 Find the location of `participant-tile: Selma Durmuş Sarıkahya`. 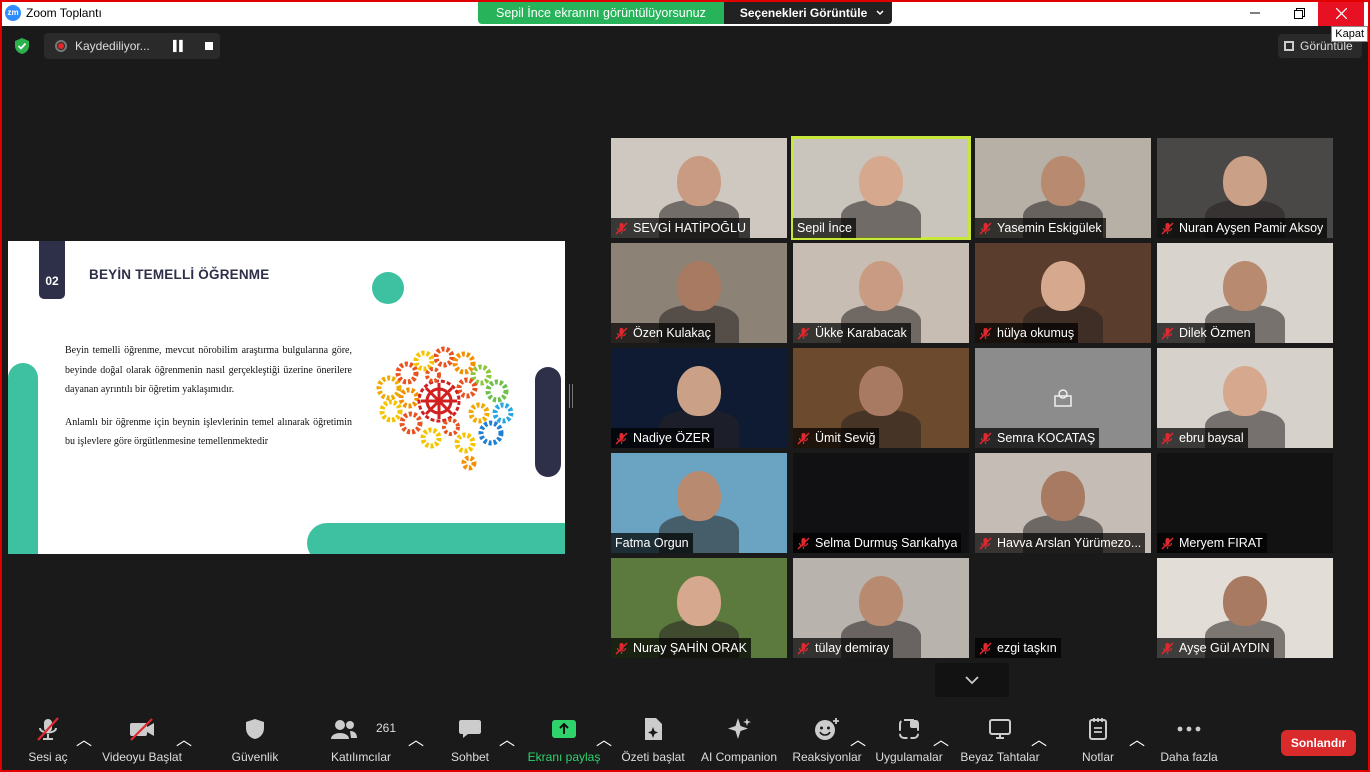

participant-tile: Selma Durmuş Sarıkahya is located at coordinates (881, 503).